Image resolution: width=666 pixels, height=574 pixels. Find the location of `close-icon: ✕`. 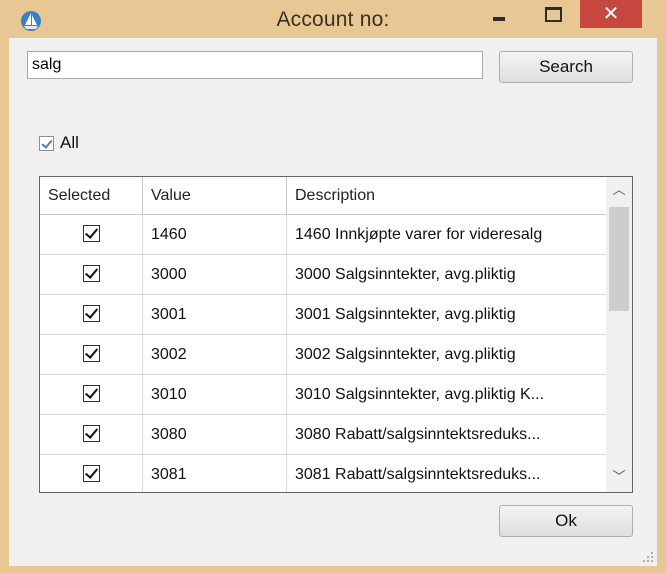

close-icon: ✕ is located at coordinates (611, 13).